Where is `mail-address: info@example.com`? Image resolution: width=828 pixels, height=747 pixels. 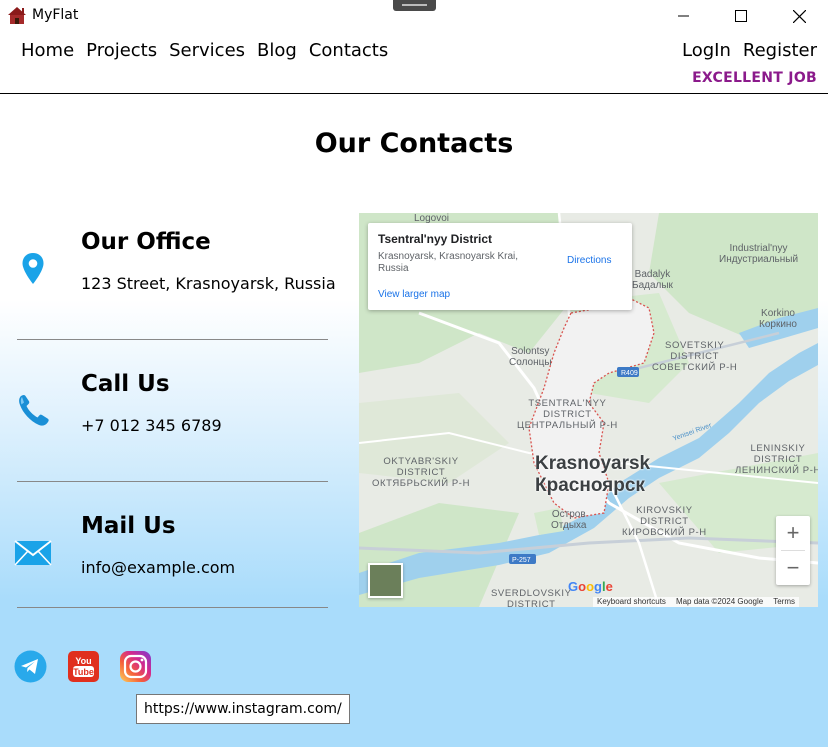 mail-address: info@example.com is located at coordinates (158, 567).